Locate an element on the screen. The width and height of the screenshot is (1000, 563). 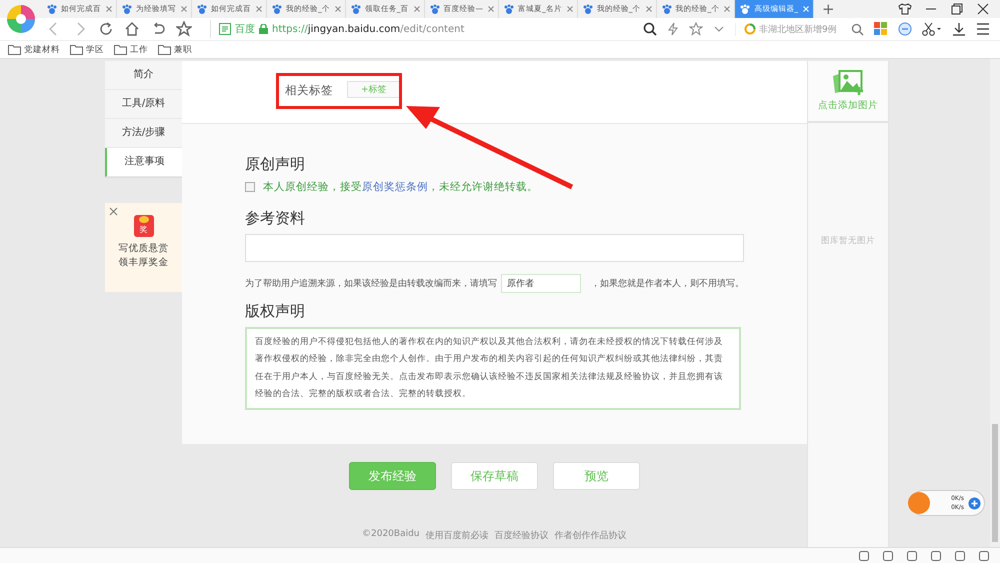
speed-ball-icon is located at coordinates (919, 503).